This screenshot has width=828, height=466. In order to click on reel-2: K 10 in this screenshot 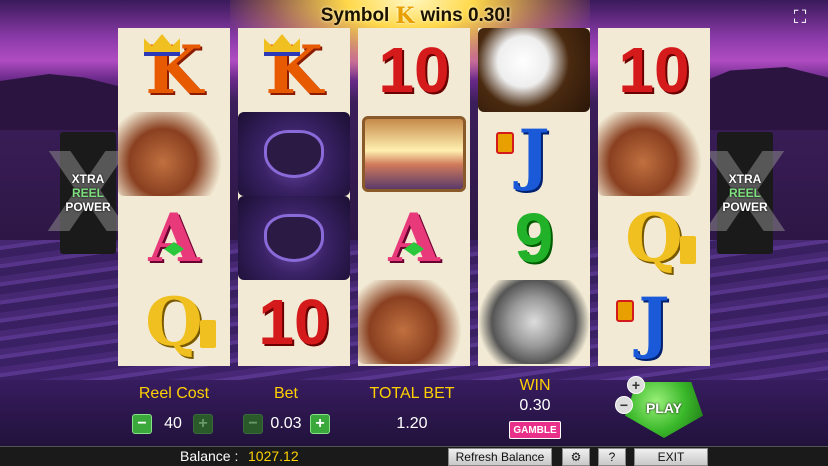, I will do `click(294, 197)`.